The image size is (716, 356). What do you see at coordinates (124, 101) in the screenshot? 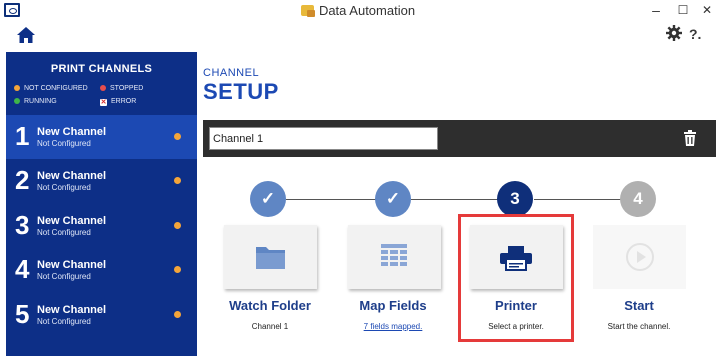
I see `legend-label: ERROR` at bounding box center [124, 101].